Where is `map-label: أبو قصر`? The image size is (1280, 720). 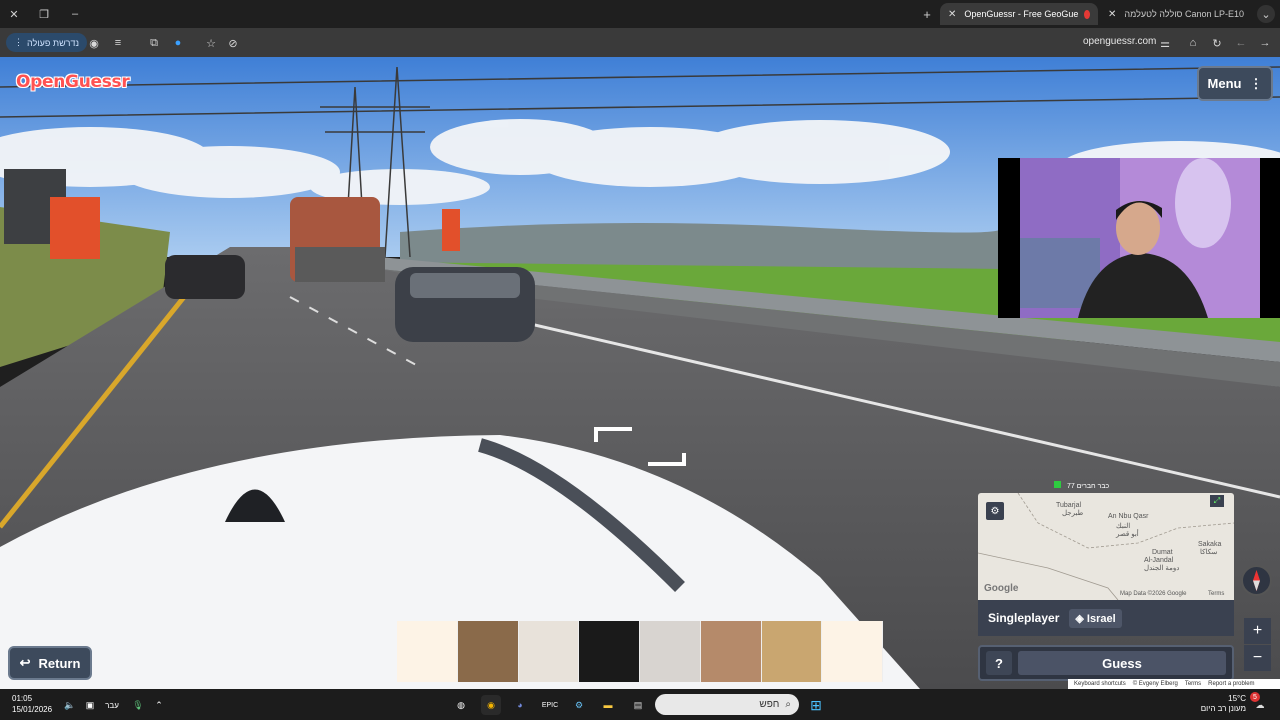
map-label: أبو قصر is located at coordinates (1127, 534).